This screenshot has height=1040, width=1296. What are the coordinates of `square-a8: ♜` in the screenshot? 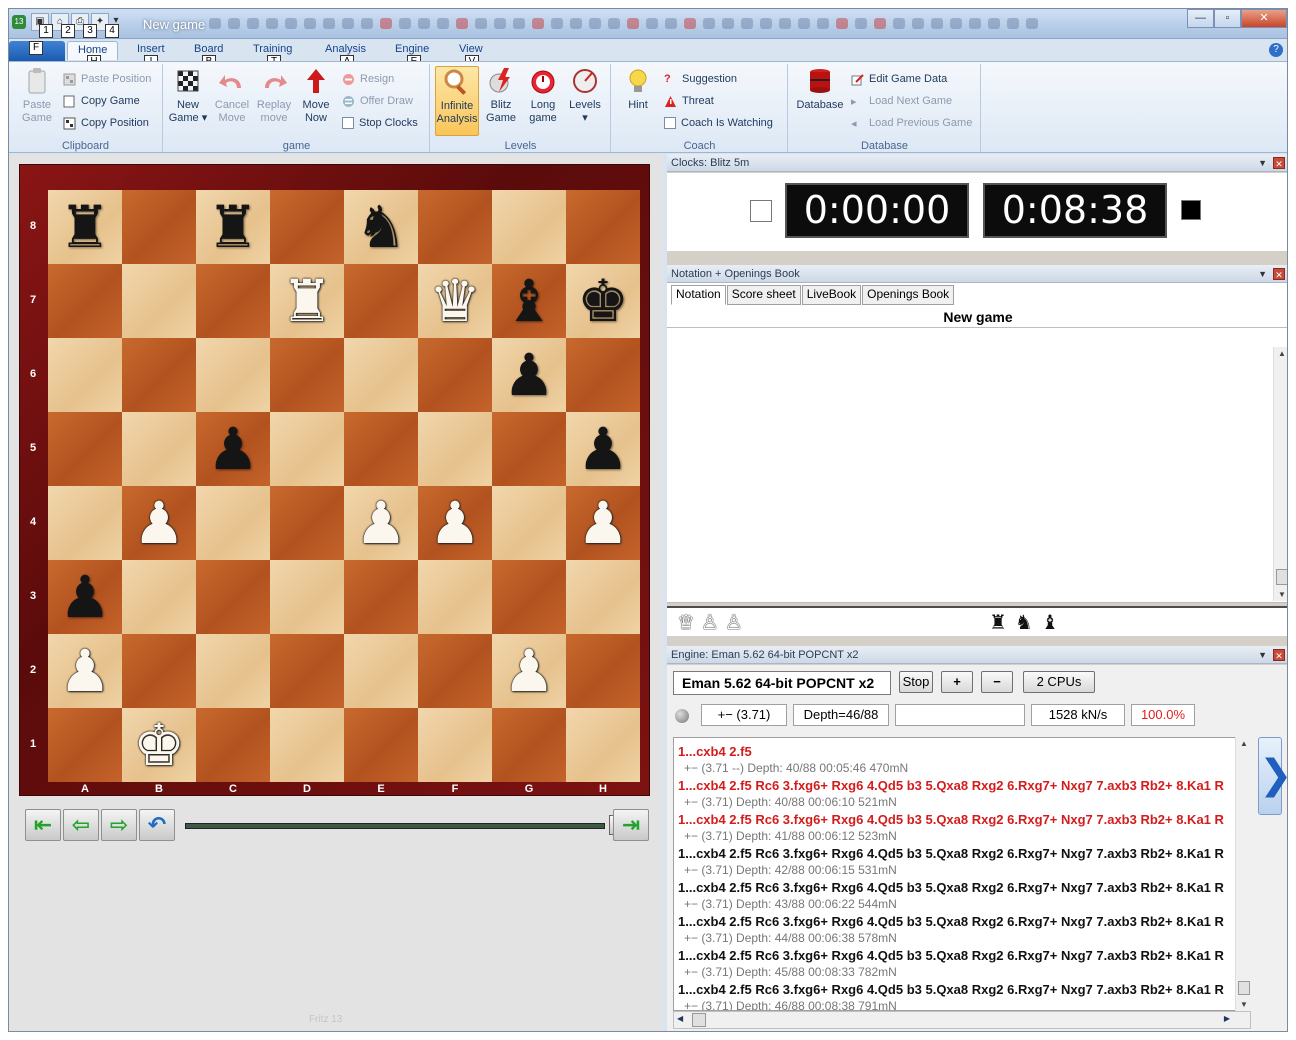 It's located at (85, 227).